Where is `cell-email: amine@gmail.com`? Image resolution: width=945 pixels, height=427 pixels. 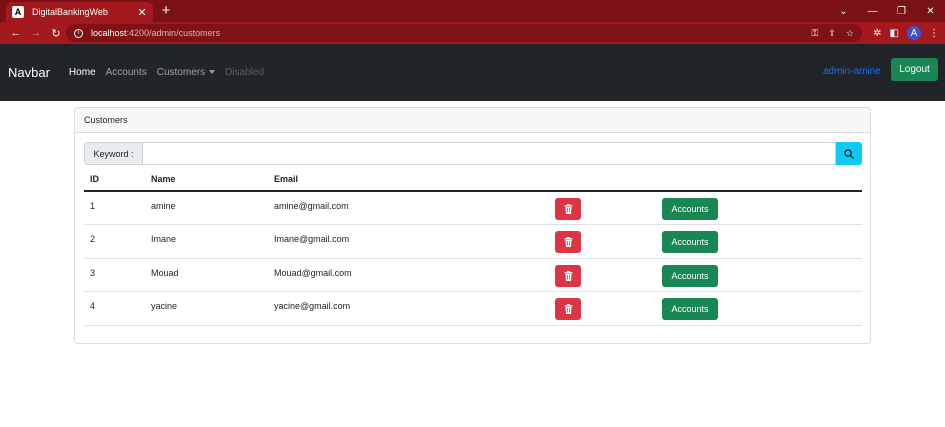 cell-email: amine@gmail.com is located at coordinates (411, 208).